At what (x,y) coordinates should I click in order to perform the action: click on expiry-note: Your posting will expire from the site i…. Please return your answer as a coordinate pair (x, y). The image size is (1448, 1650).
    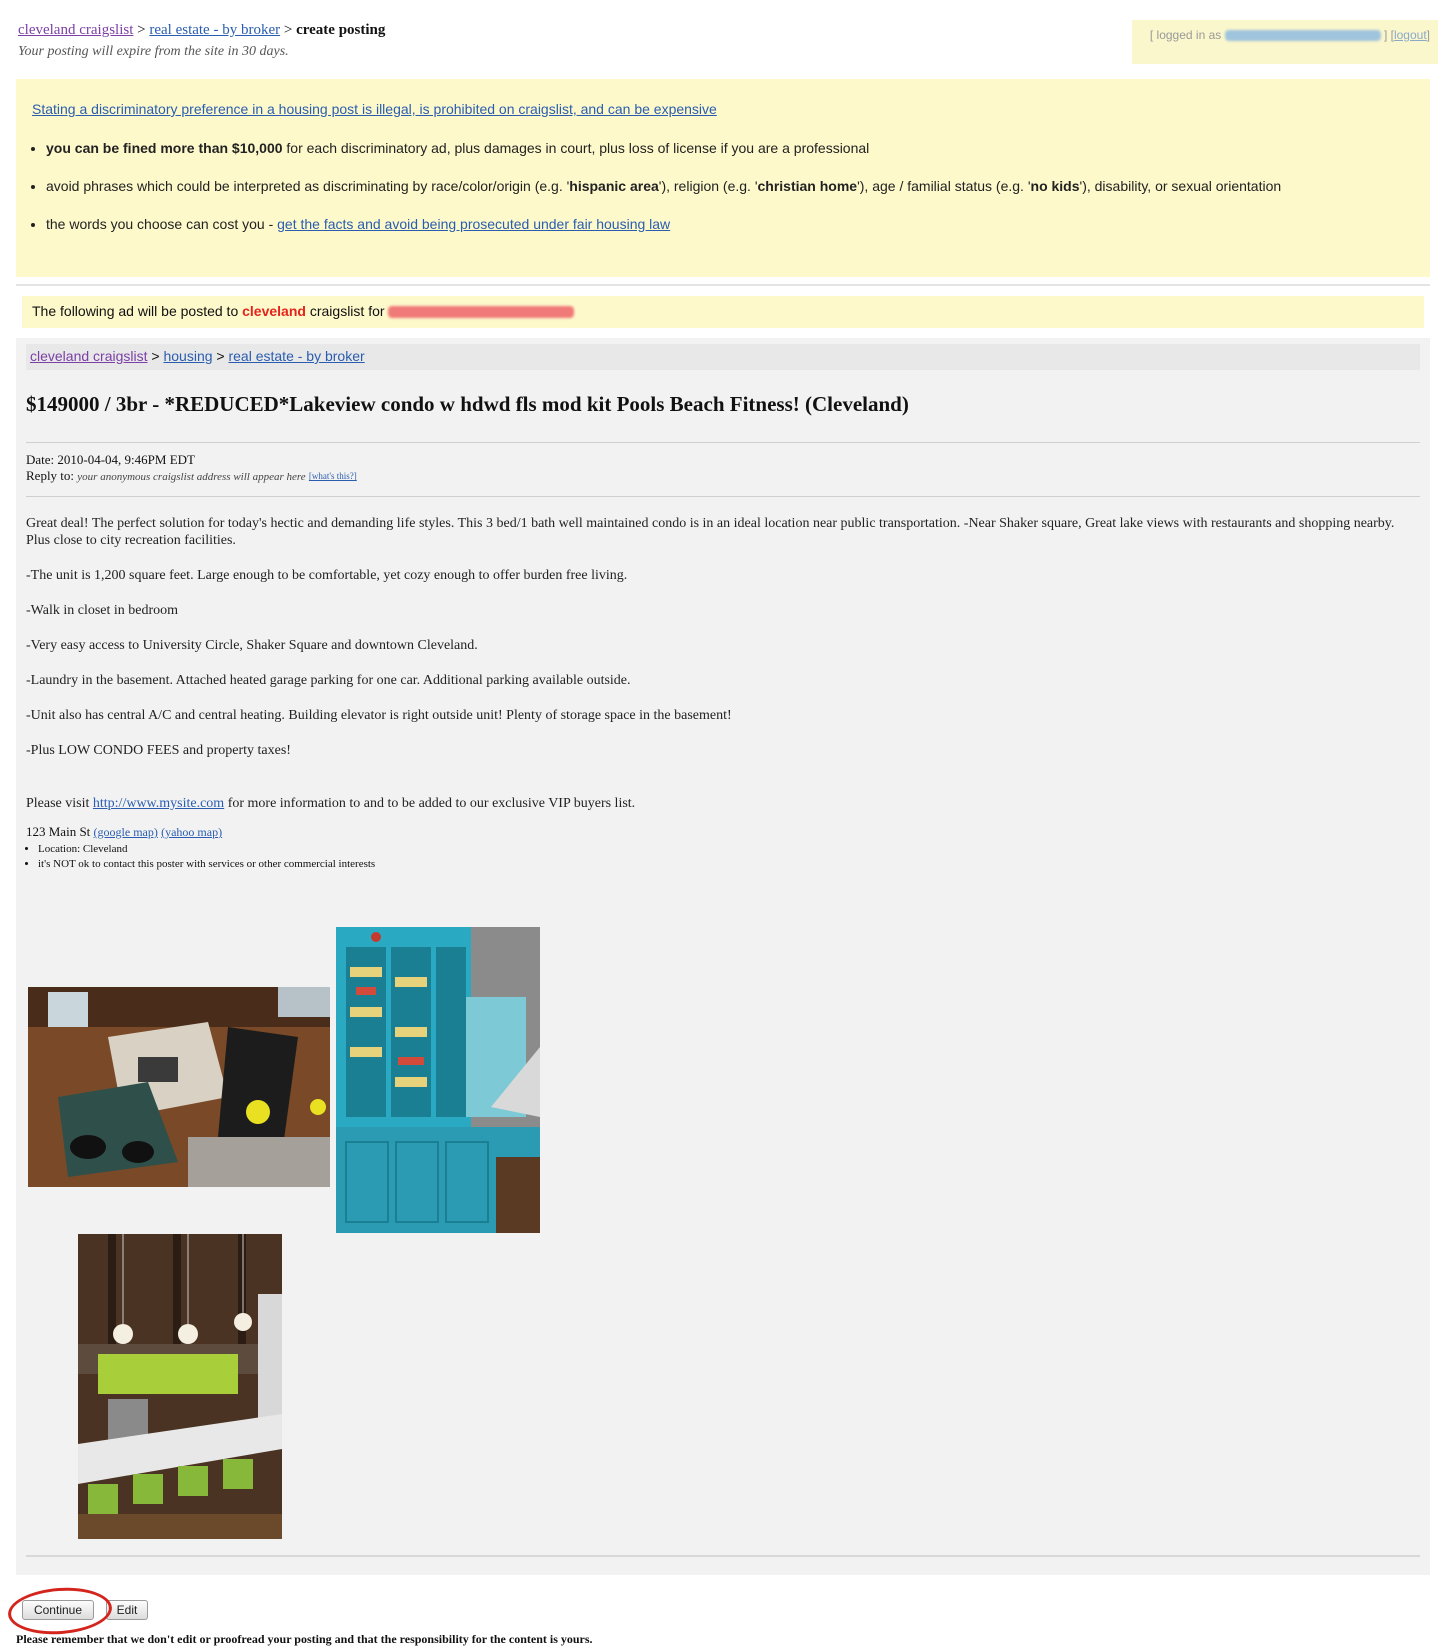
    Looking at the image, I should click on (153, 51).